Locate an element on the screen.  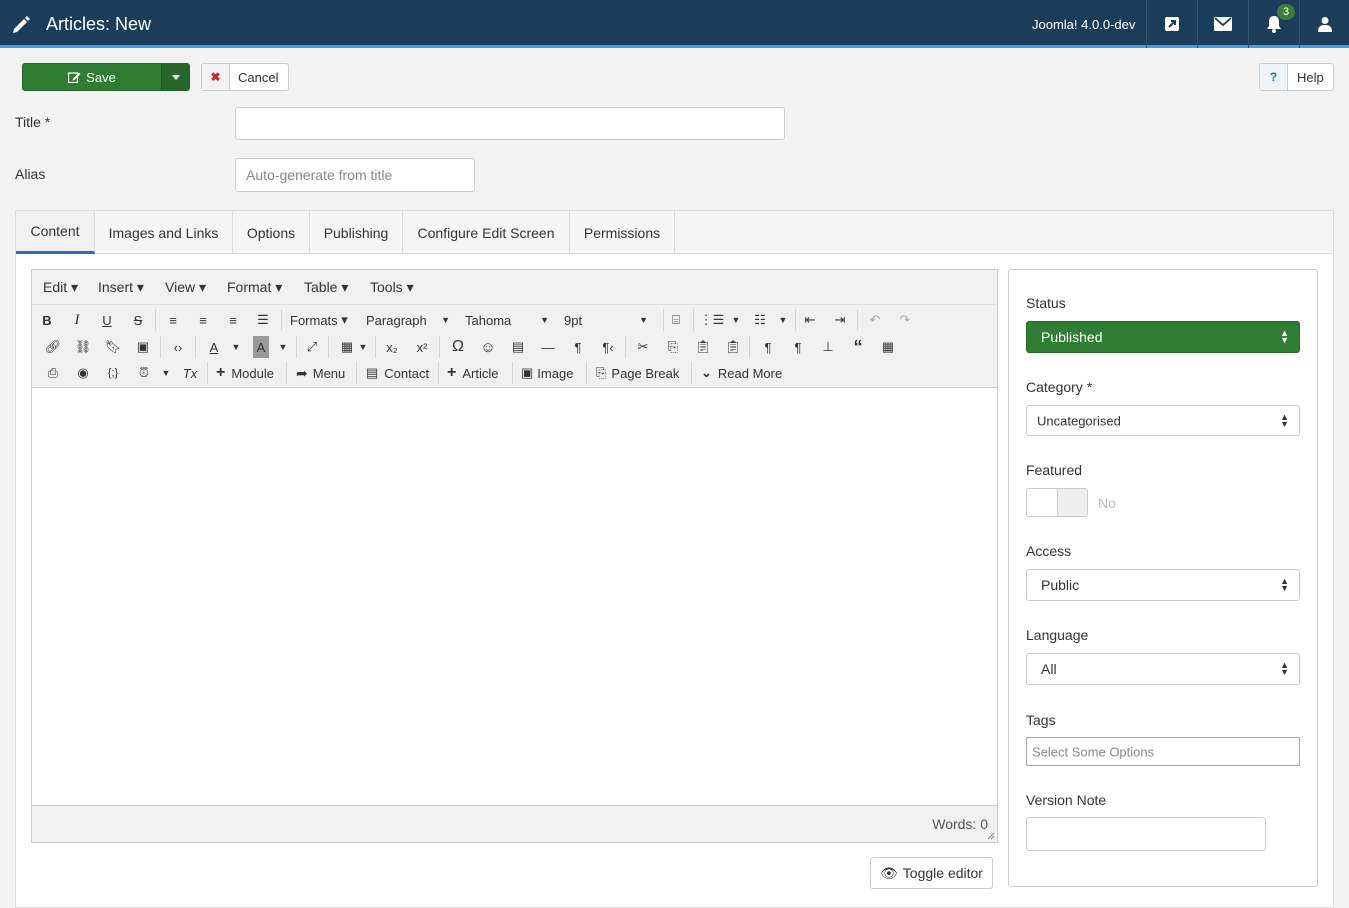
align-right-icon: ≡ is located at coordinates (233, 320).